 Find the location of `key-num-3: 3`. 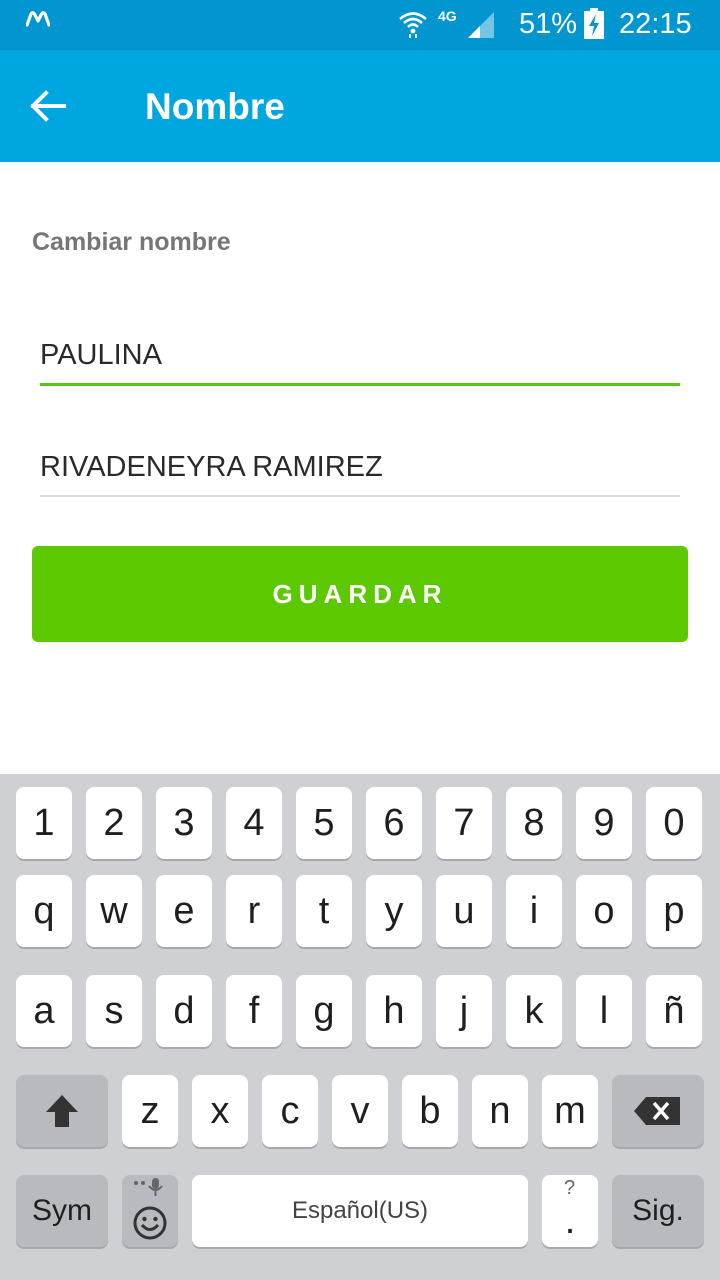

key-num-3: 3 is located at coordinates (184, 823).